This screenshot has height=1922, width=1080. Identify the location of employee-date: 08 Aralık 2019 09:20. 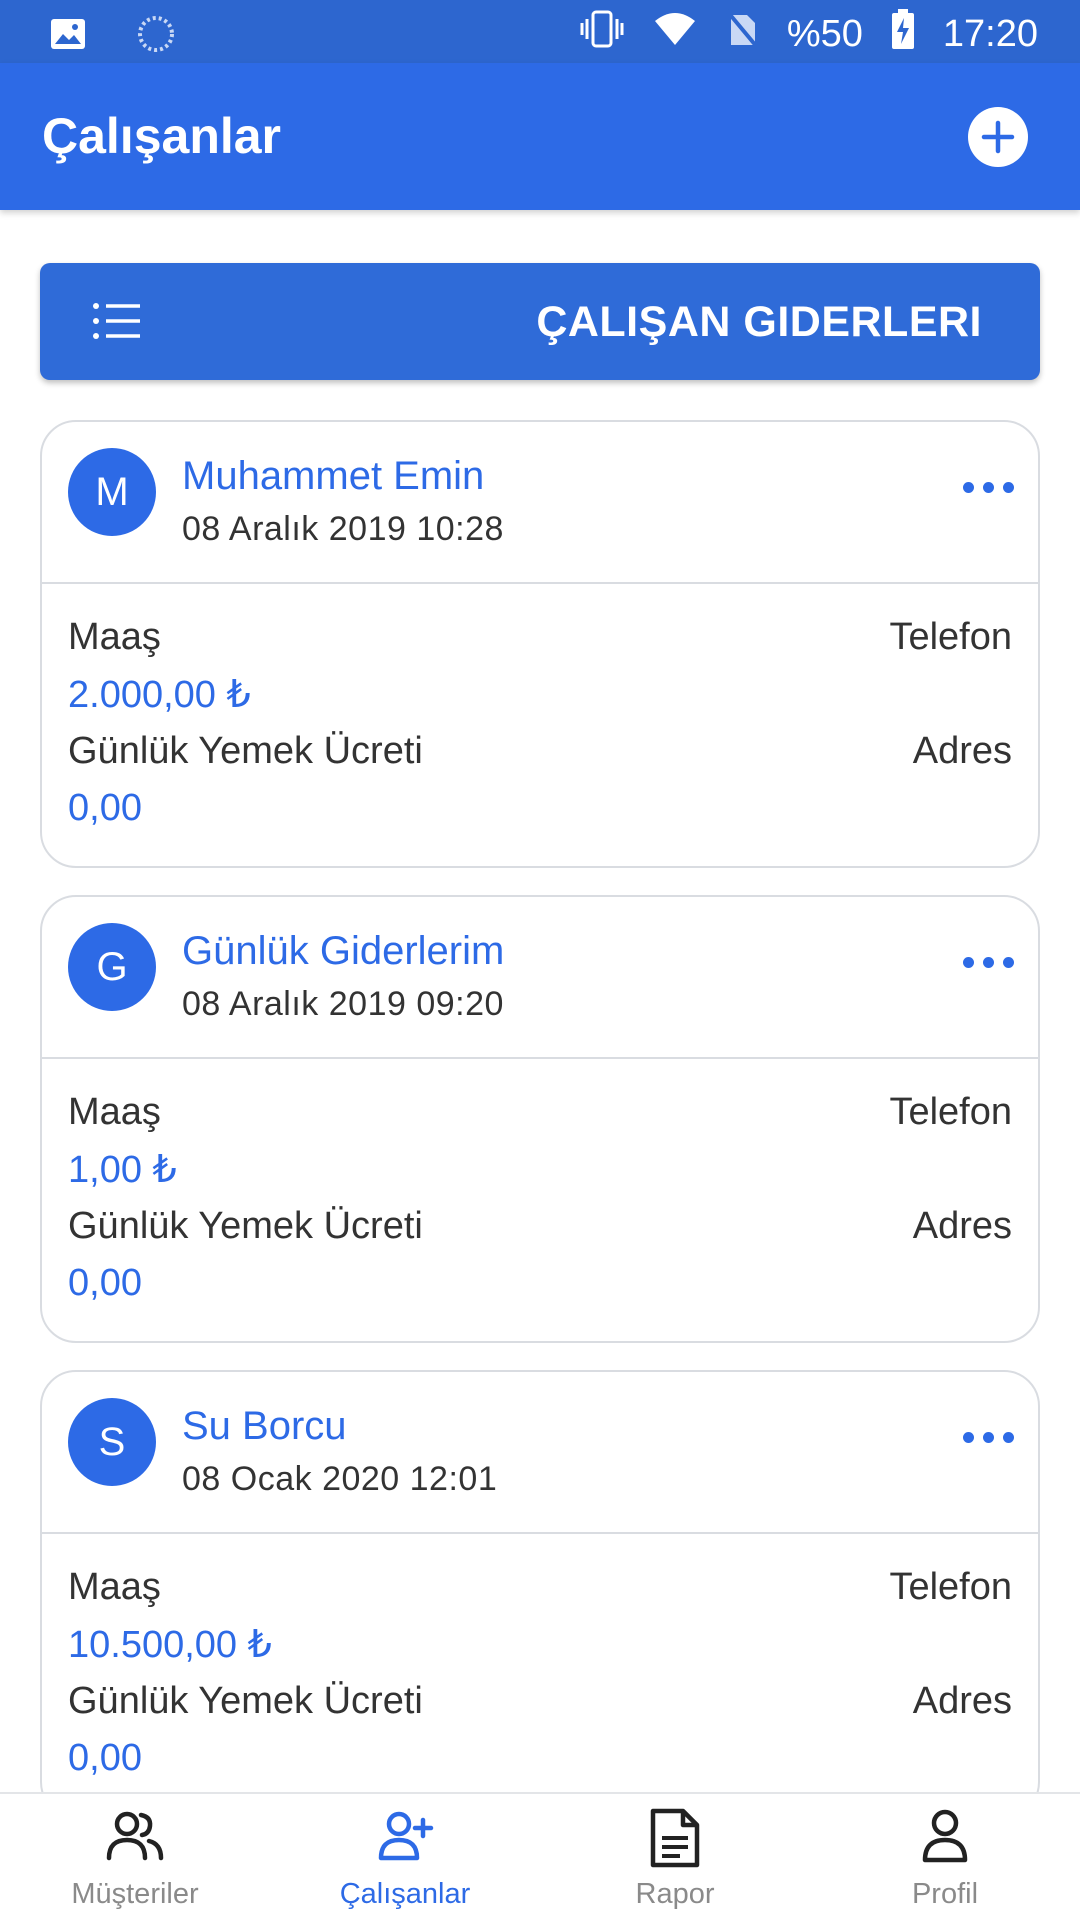
(343, 1004).